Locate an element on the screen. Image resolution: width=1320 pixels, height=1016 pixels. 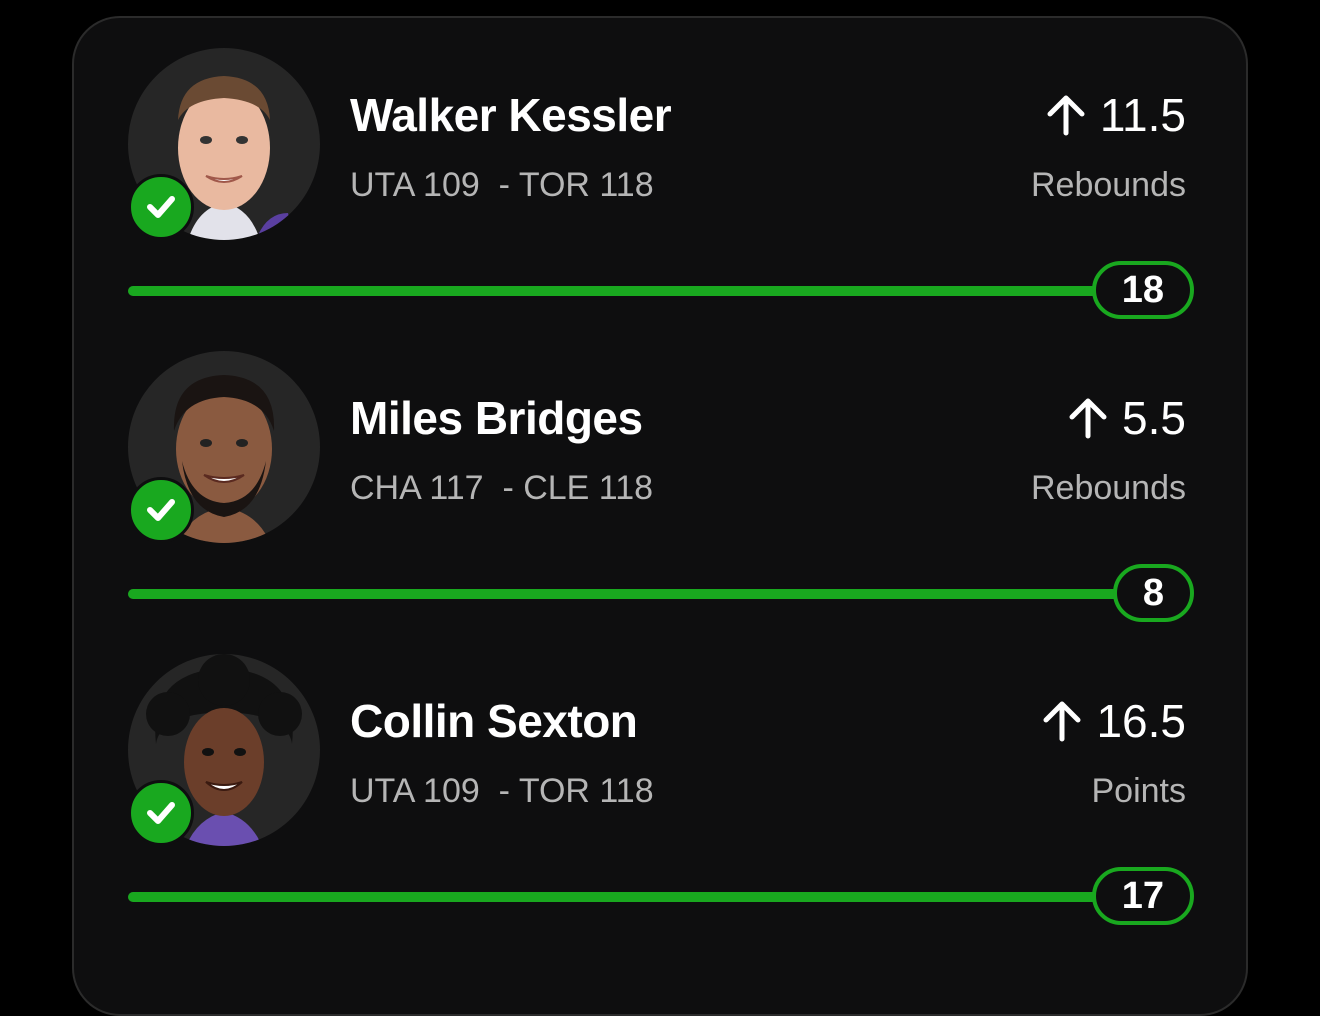
line-value: 16.5 is located at coordinates (1141, 721).